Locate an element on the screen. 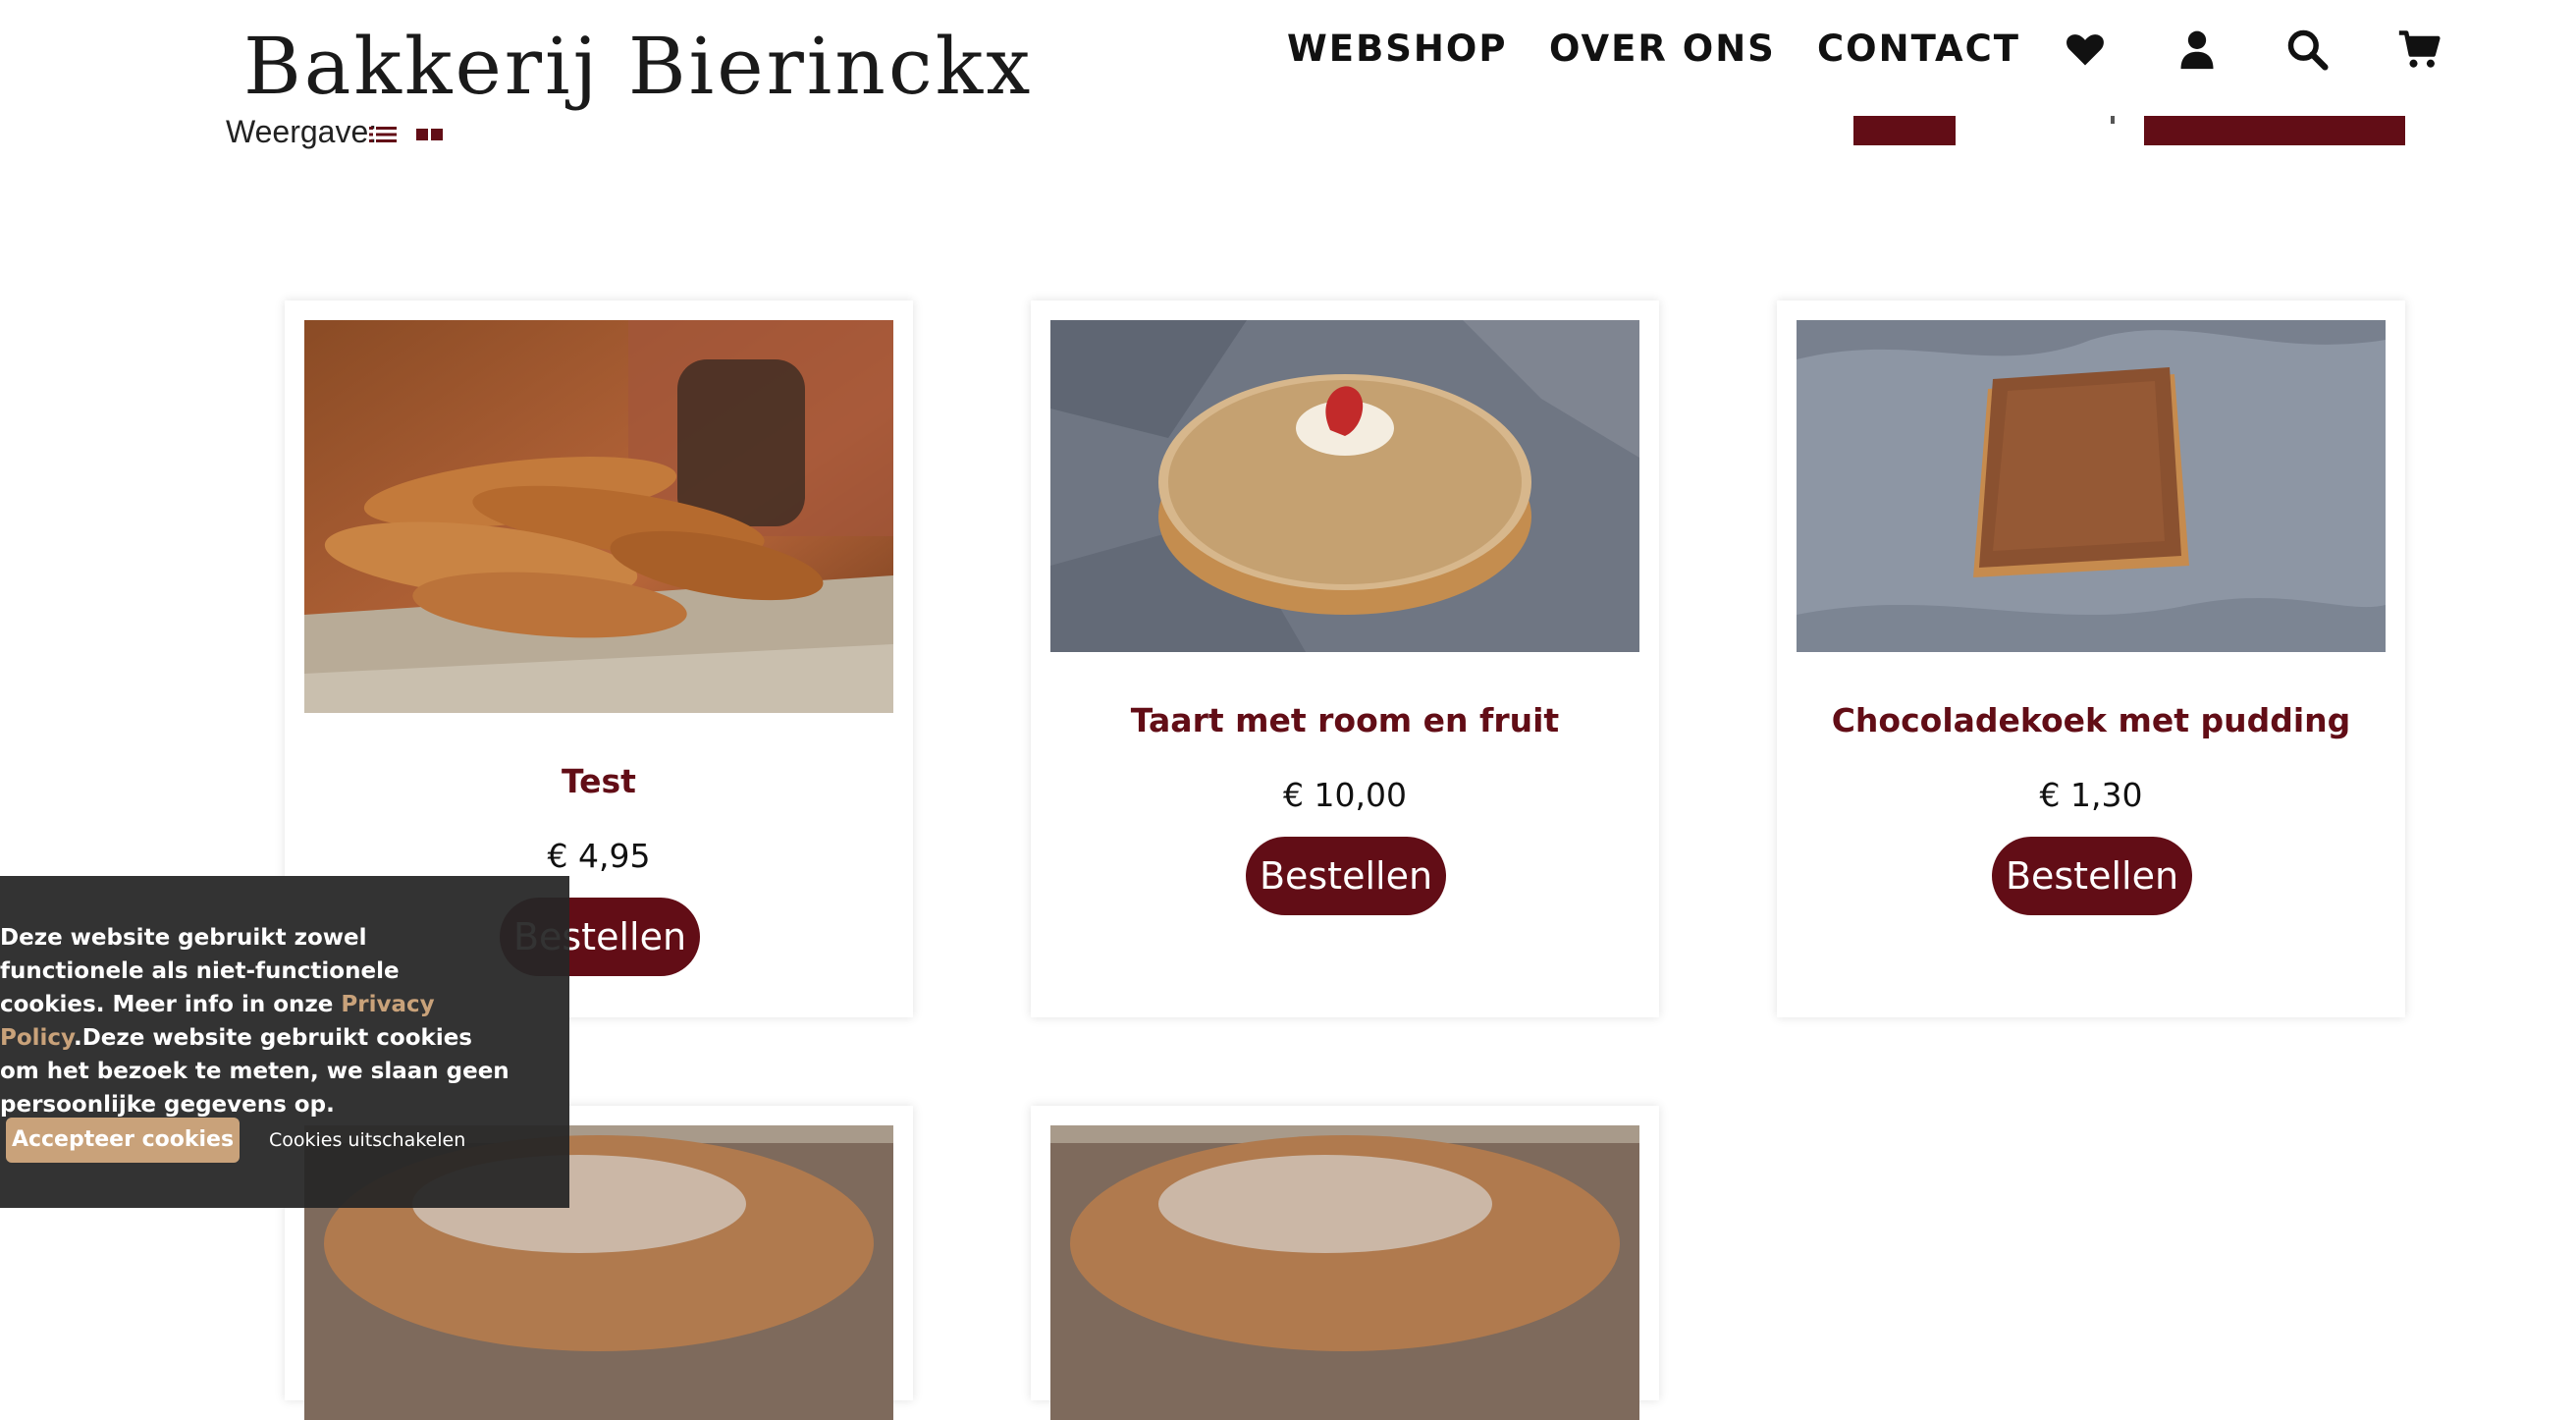 This screenshot has height=1420, width=2576. view-label: Weergave: is located at coordinates (302, 131).